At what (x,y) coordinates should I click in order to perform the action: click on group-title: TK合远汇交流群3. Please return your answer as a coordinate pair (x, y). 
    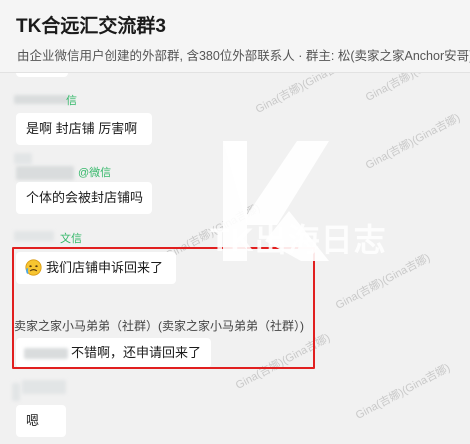
    Looking at the image, I should click on (91, 24).